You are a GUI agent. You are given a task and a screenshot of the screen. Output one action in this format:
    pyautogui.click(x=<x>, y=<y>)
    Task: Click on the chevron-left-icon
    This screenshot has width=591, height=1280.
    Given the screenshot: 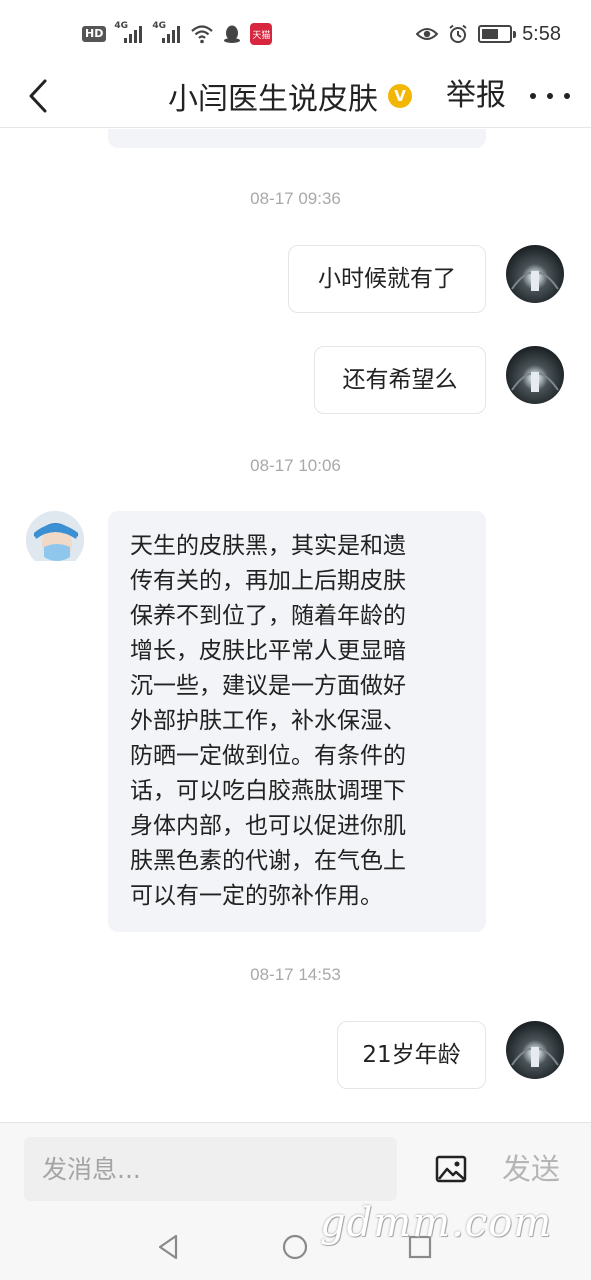 What is the action you would take?
    pyautogui.click(x=38, y=96)
    